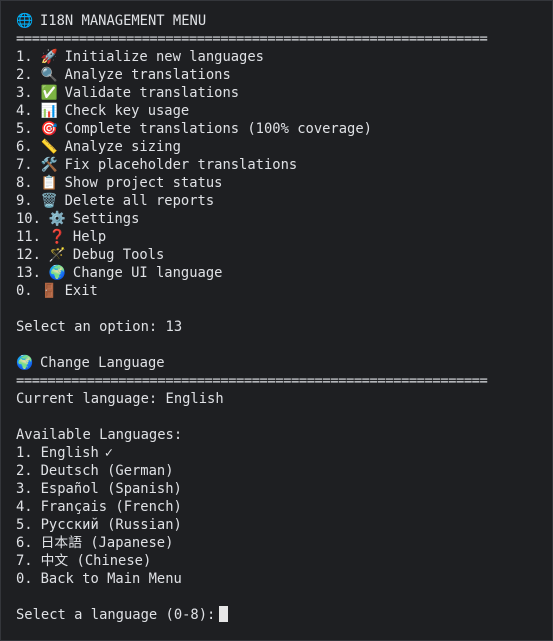  Describe the element at coordinates (127, 111) in the screenshot. I see `menu-item-label: Check key usage` at that location.